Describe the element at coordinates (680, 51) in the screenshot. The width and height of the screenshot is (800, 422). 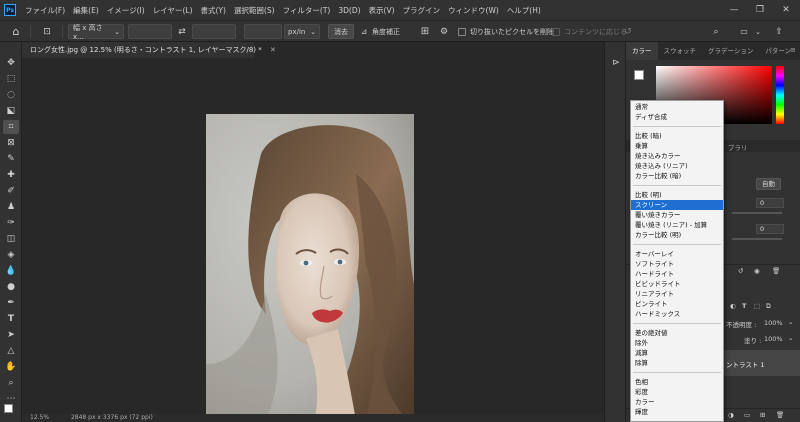
I see `tab-swatches: スウォッチ` at that location.